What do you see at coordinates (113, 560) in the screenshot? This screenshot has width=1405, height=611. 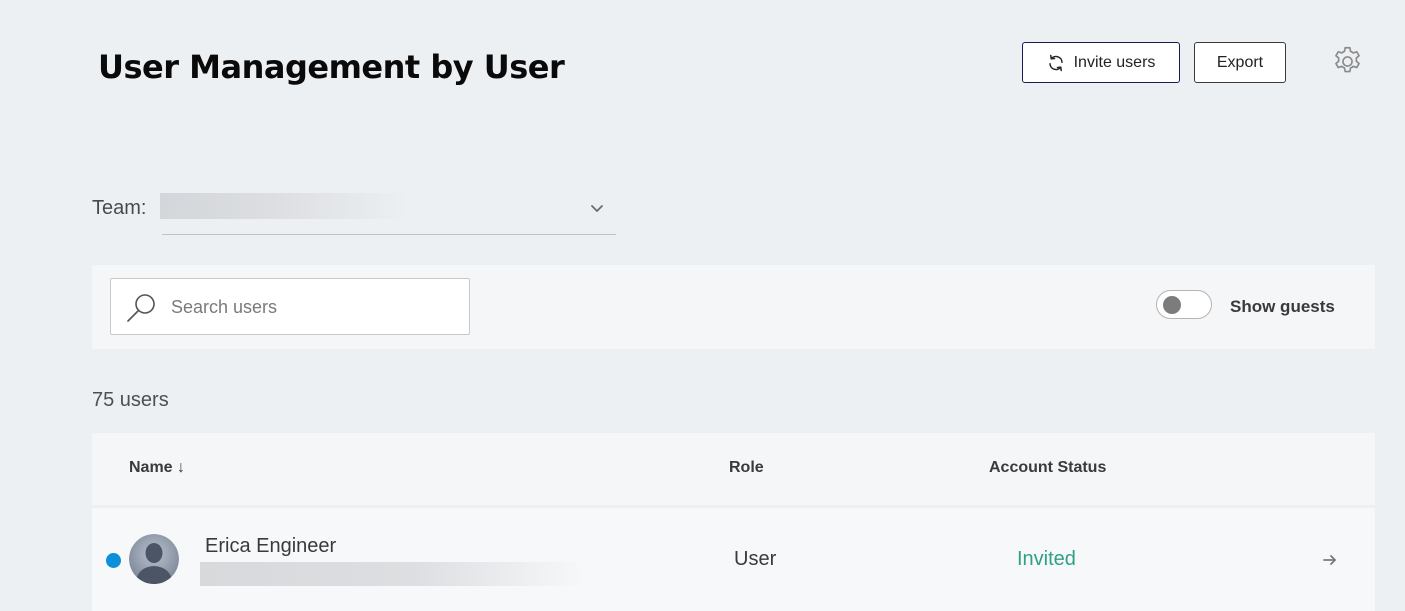 I see `status-dot` at bounding box center [113, 560].